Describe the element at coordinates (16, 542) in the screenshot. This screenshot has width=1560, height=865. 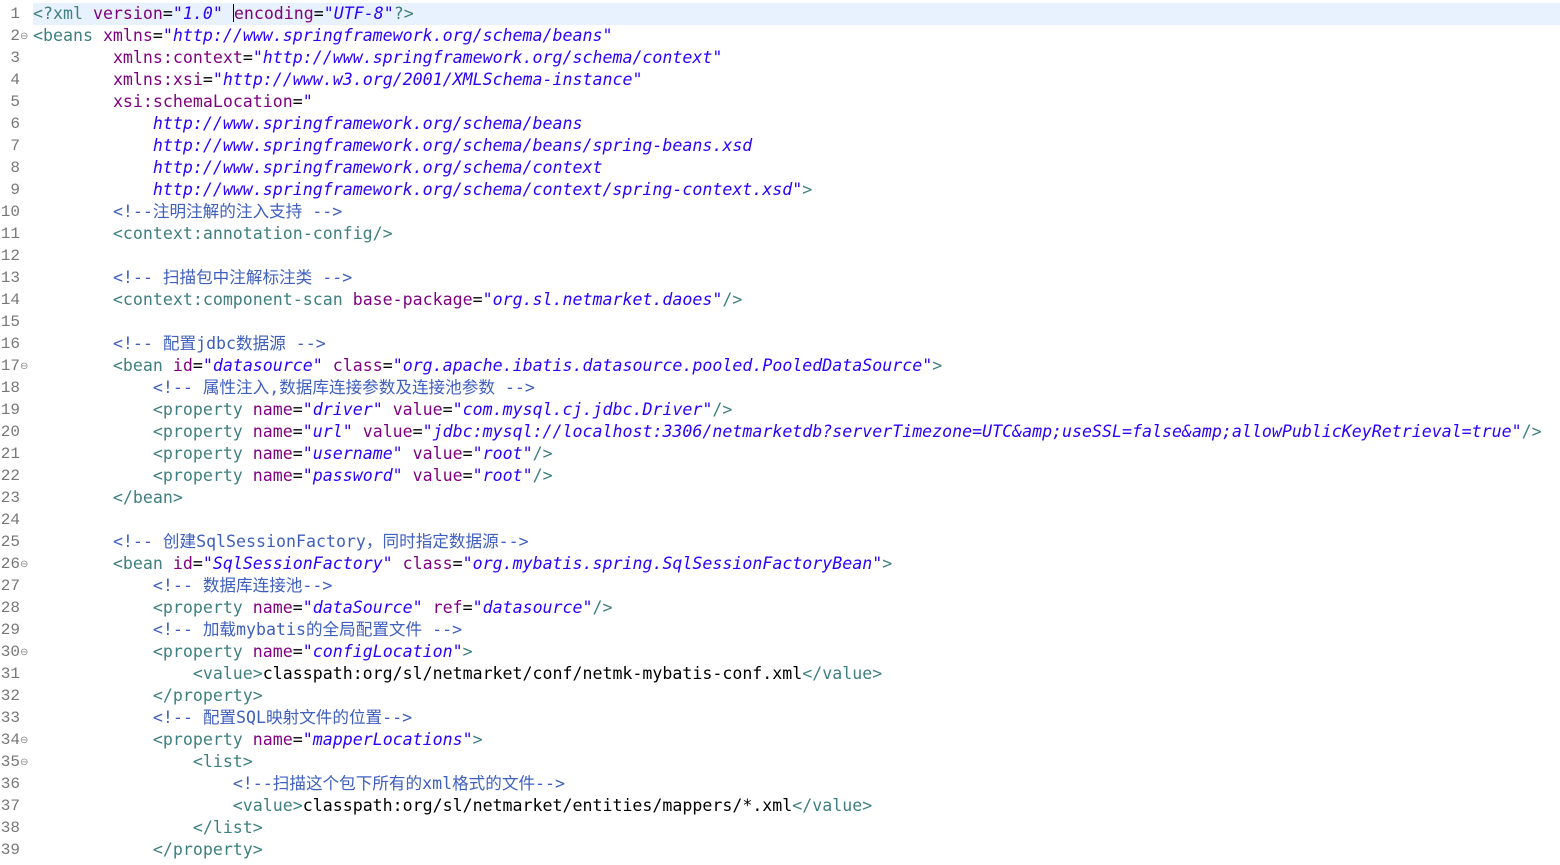
I see `line-gutter: 25` at that location.